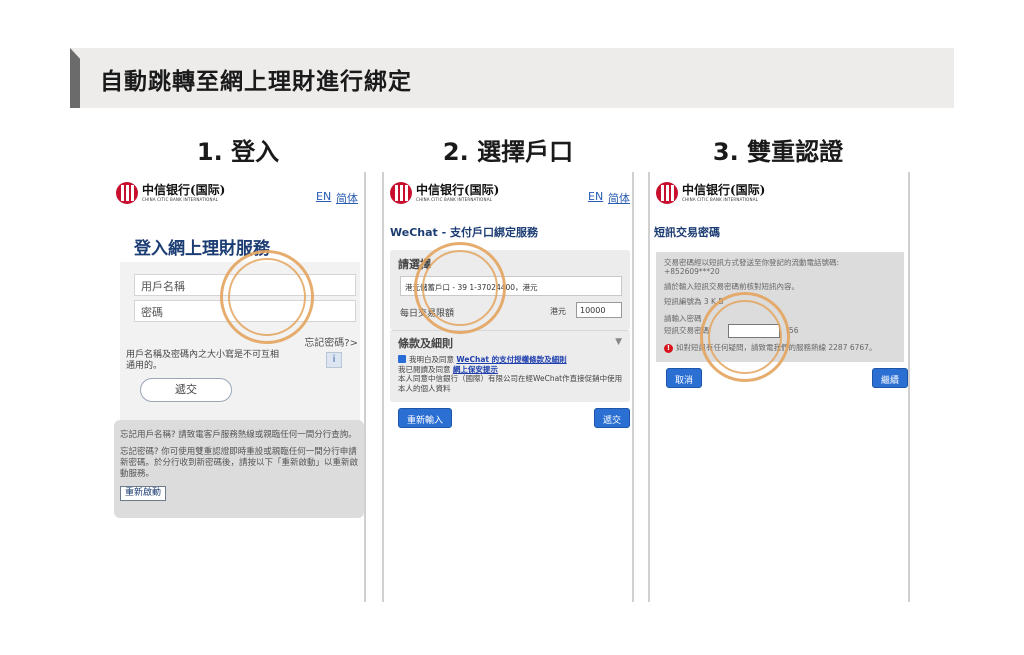  Describe the element at coordinates (612, 418) in the screenshot. I see `submit-button: 遞交` at that location.